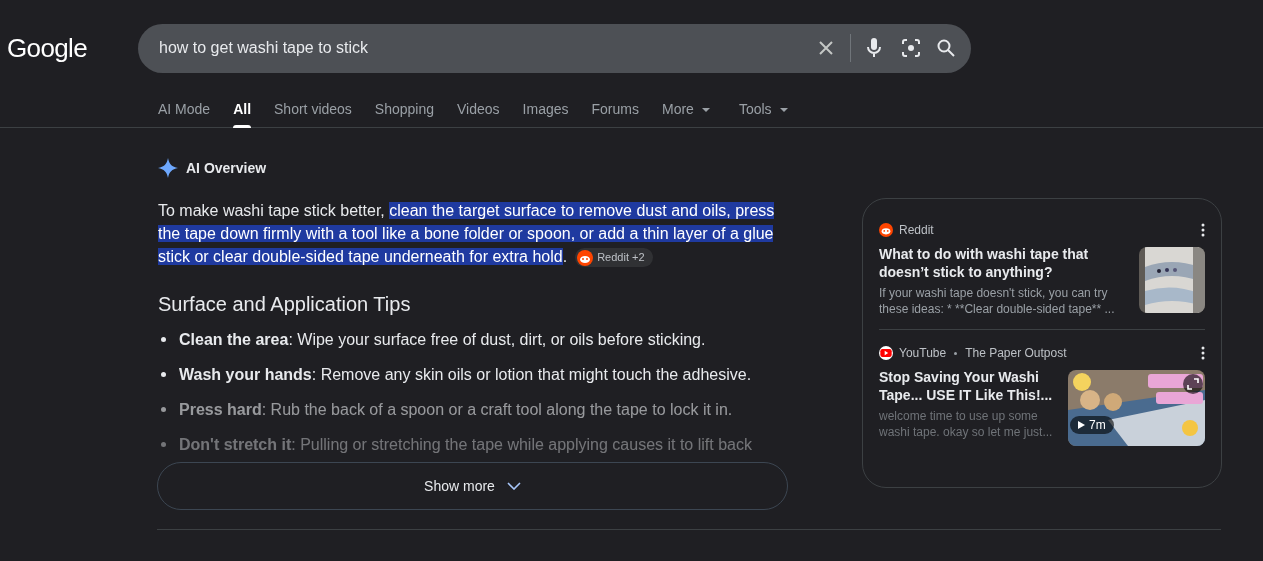  What do you see at coordinates (285, 304) in the screenshot?
I see `section-heading: Surface and Application Tips` at bounding box center [285, 304].